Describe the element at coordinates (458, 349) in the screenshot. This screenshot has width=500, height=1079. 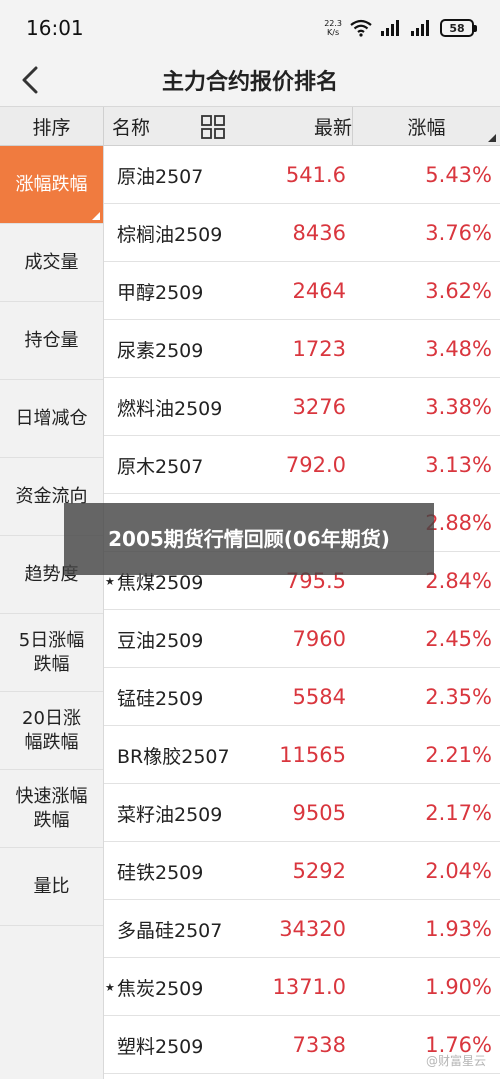
I see `change-percent: 3.48%` at that location.